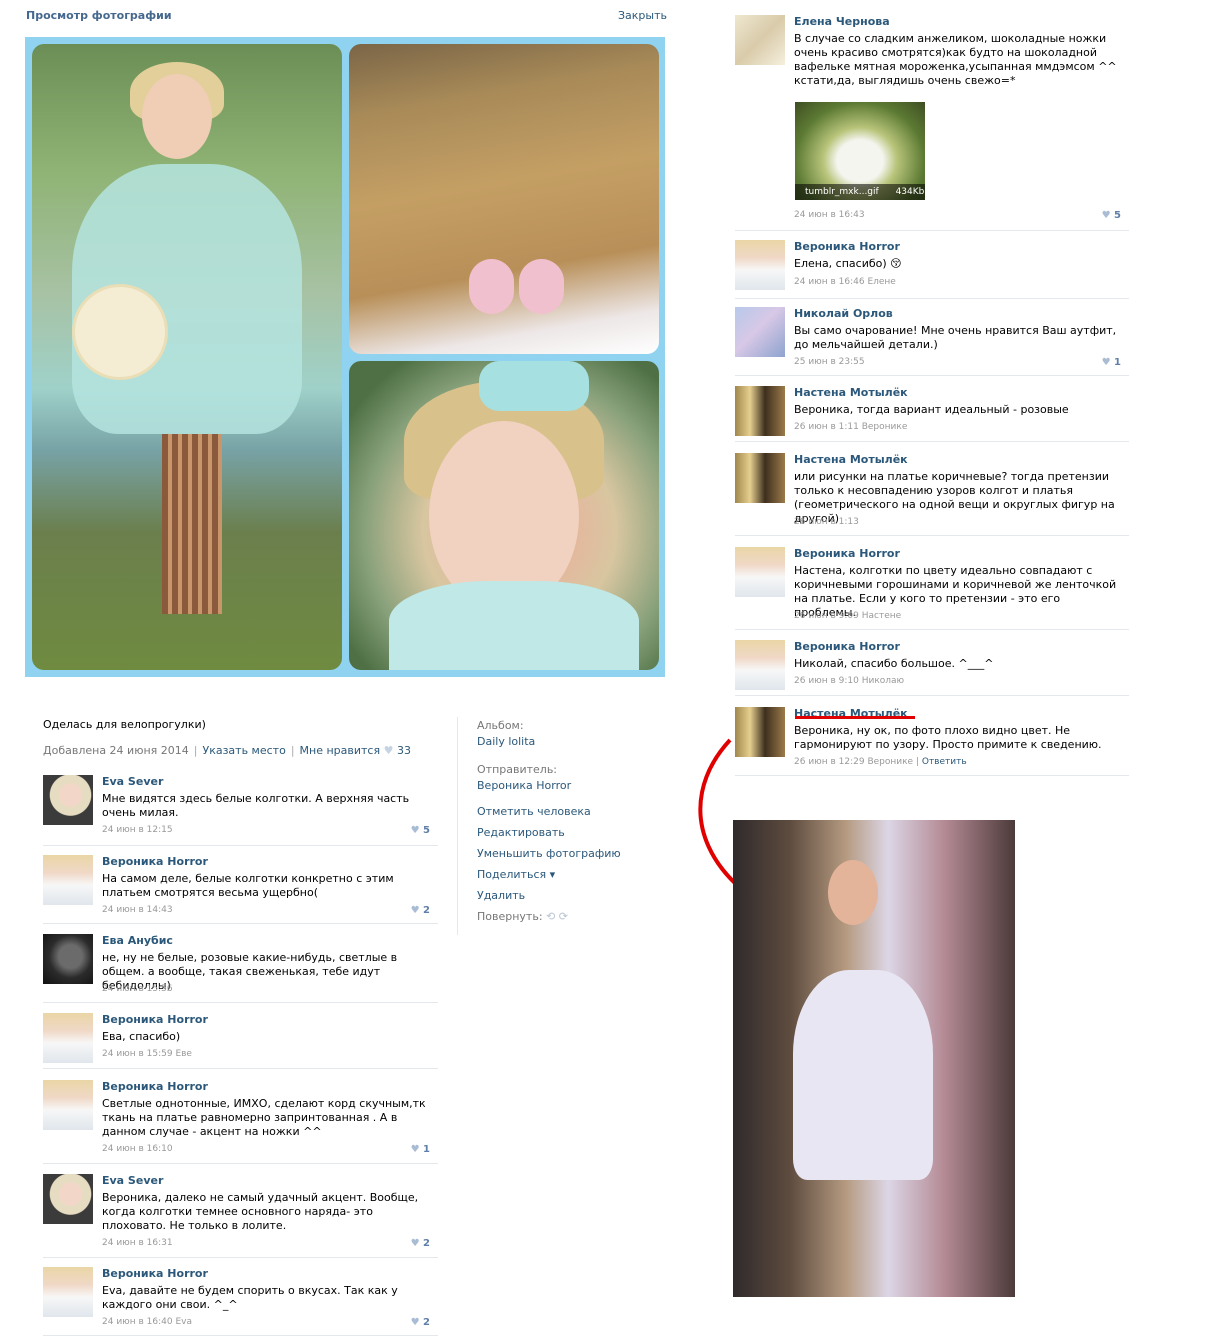  I want to click on like-link: Мне нравится, so click(340, 750).